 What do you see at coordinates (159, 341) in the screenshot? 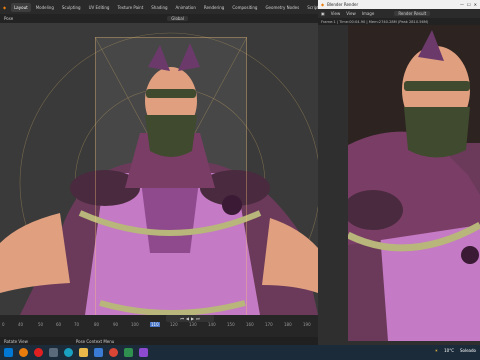
I see `status-bar: Rotate View Pose Context Menu` at bounding box center [159, 341].